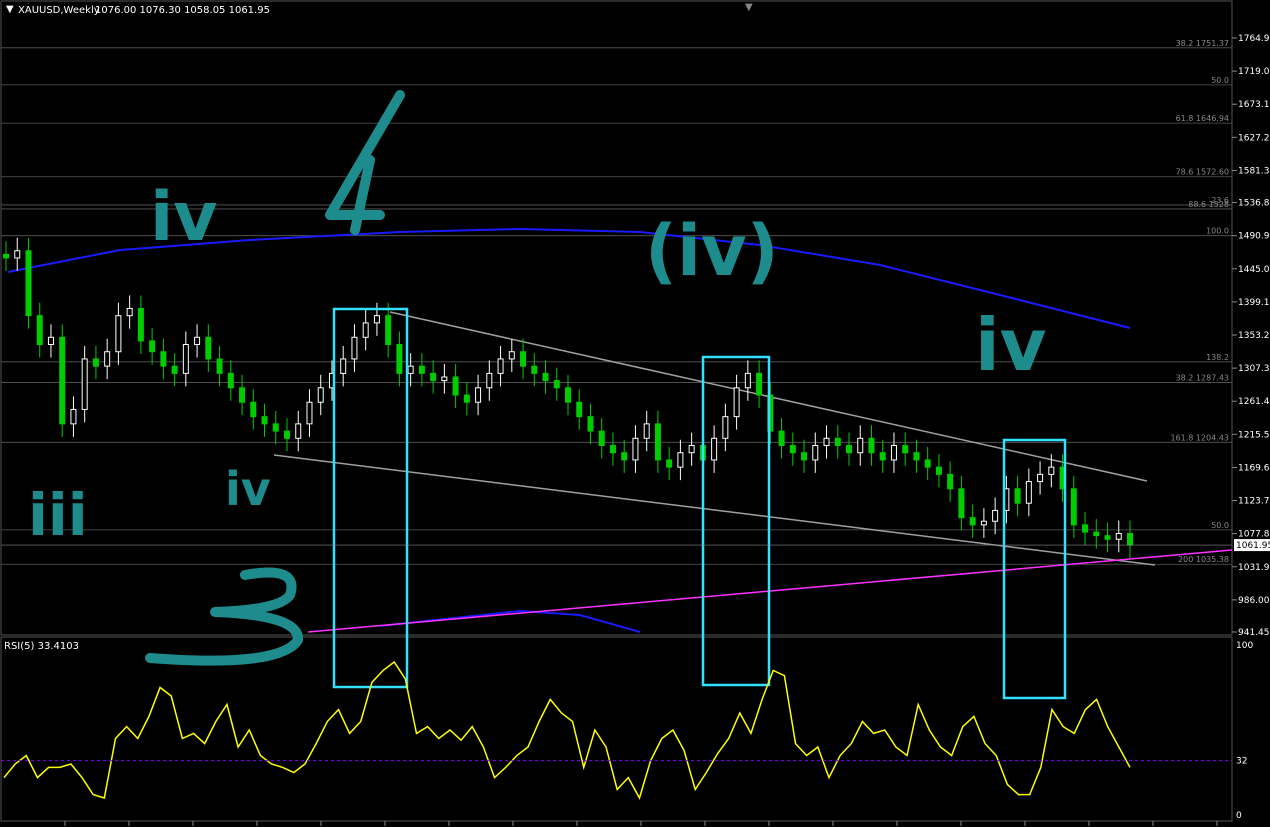  What do you see at coordinates (1011, 345) in the screenshot?
I see `annotation-iv-right: iv` at bounding box center [1011, 345].